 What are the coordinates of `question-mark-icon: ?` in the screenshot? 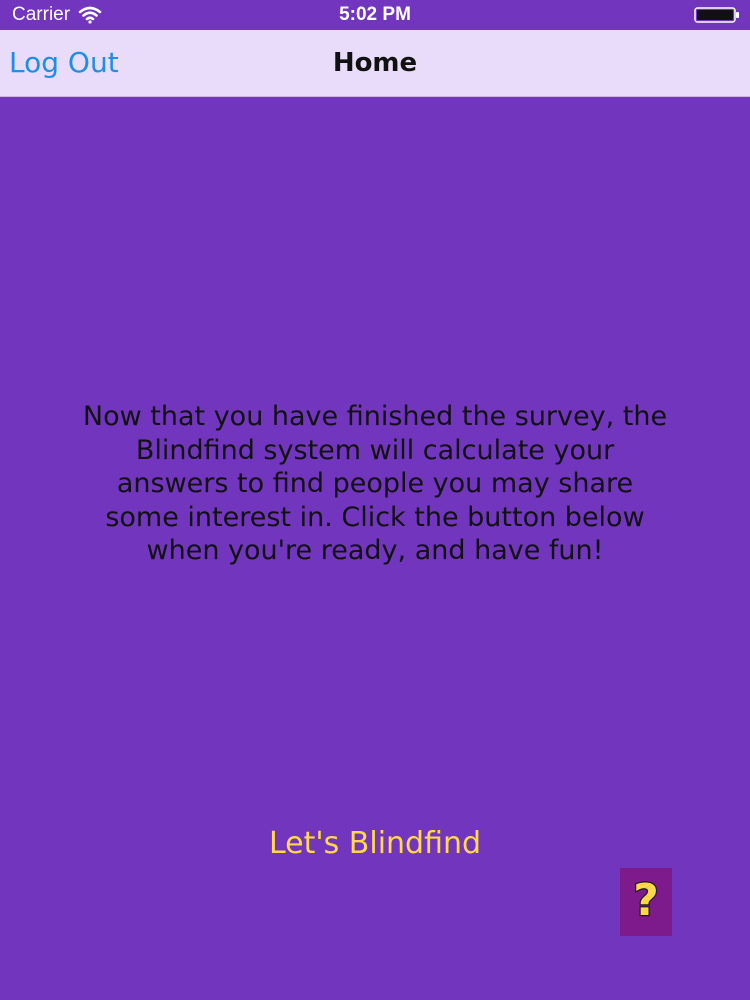 It's located at (646, 900).